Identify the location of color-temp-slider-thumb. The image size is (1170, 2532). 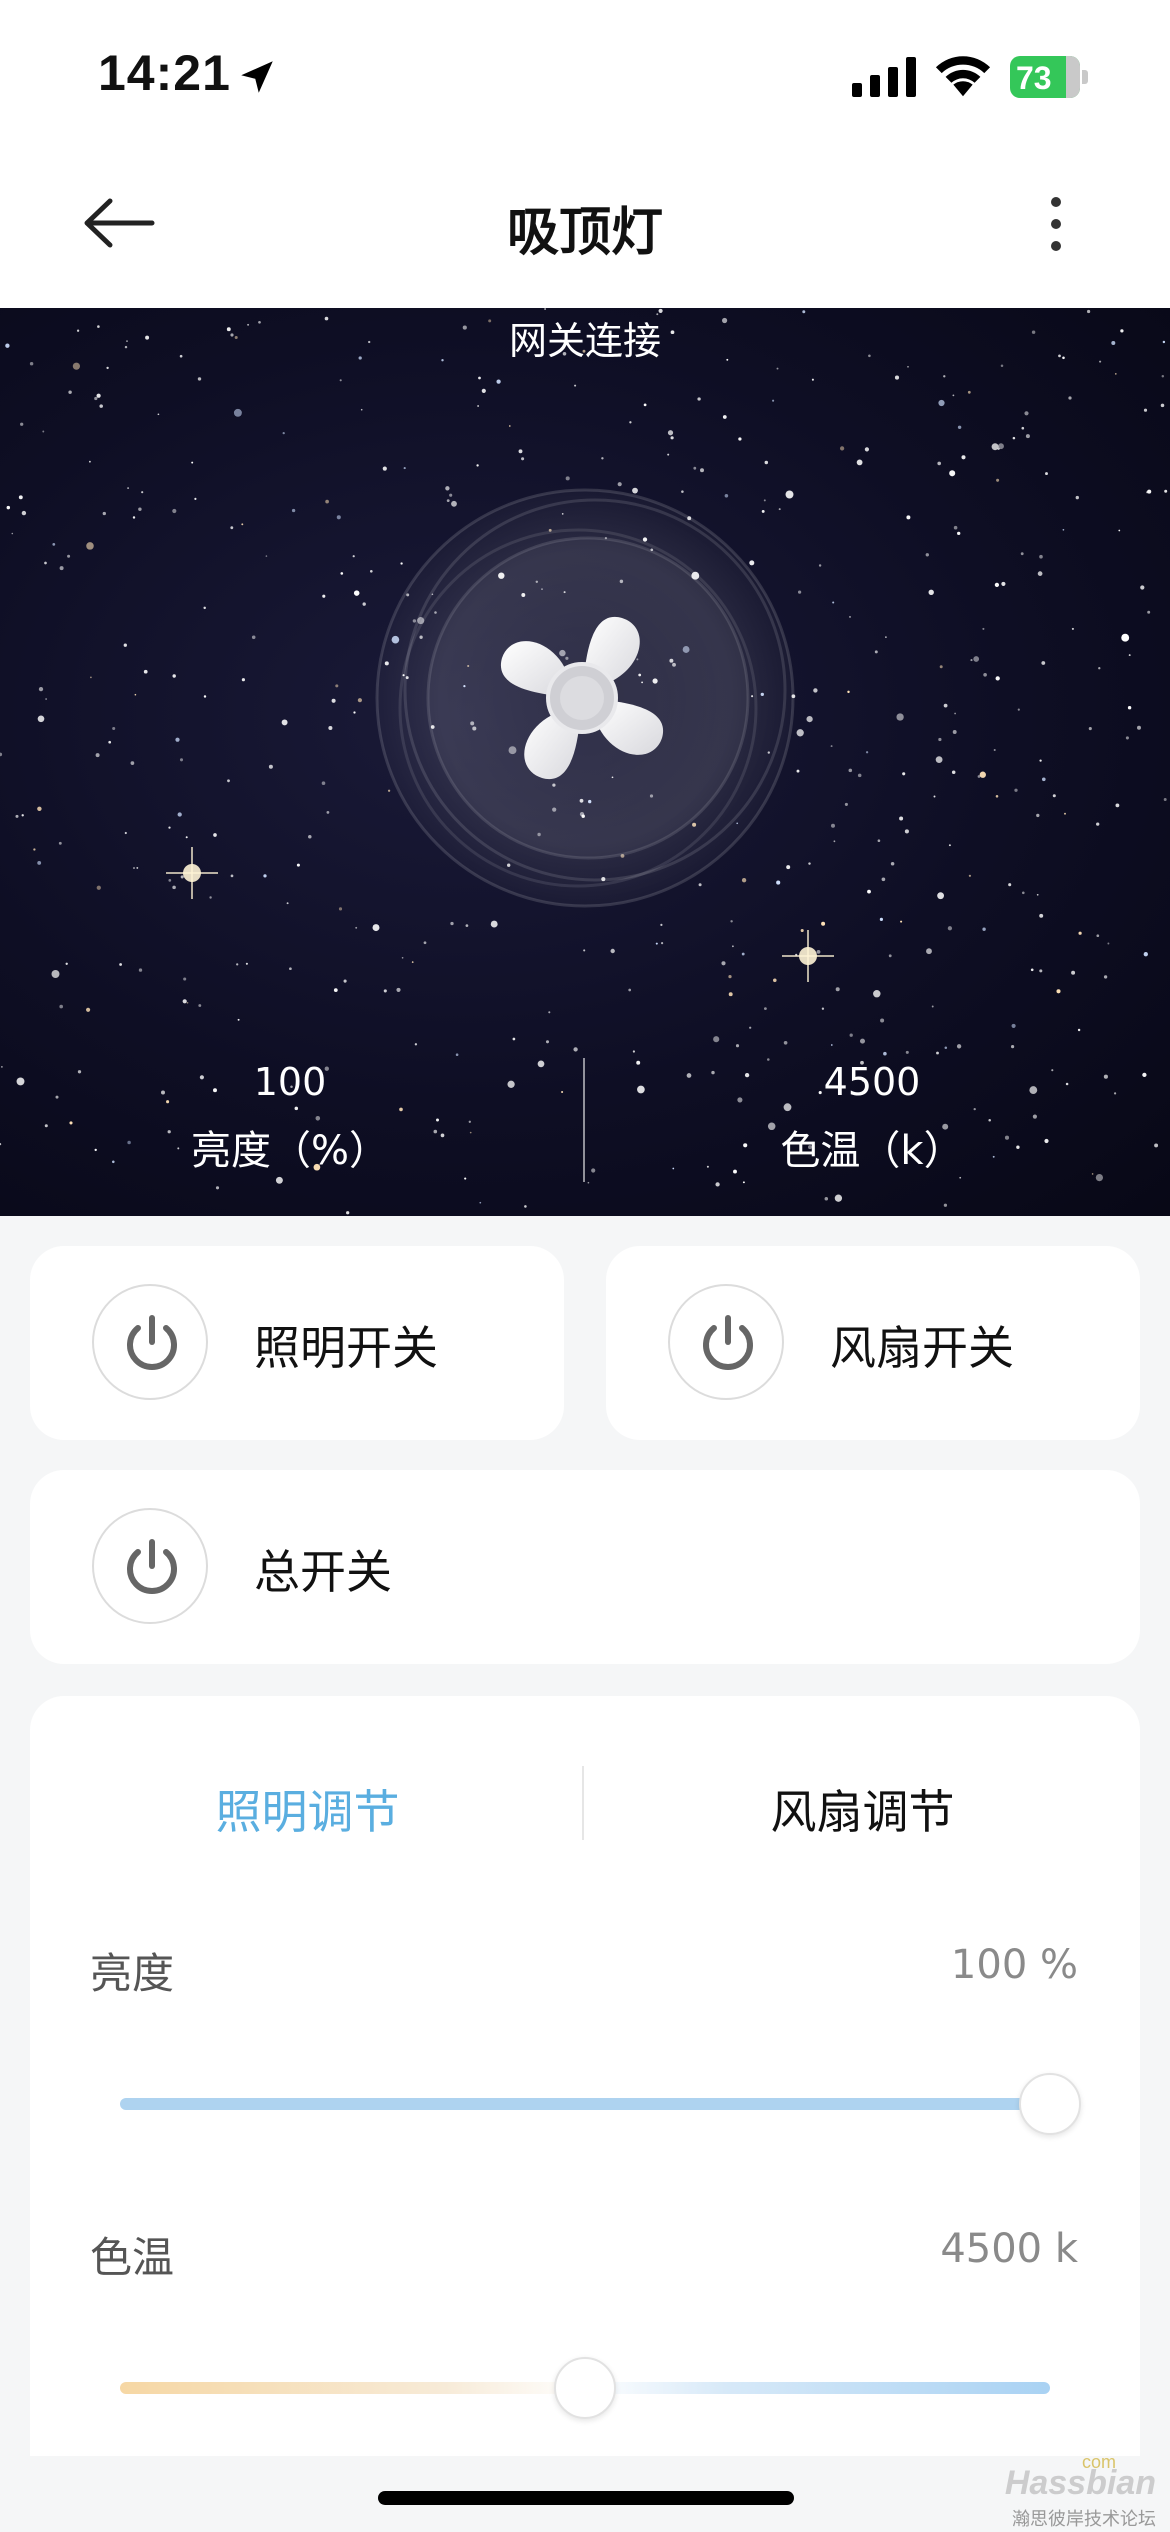
(585, 2388).